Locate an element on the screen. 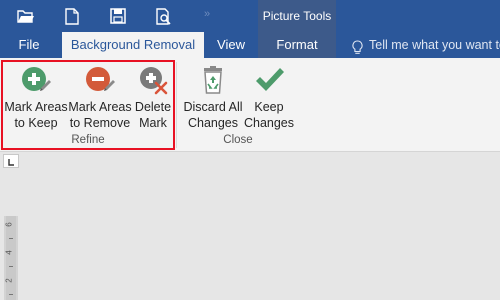  ruler-number: 2 is located at coordinates (9, 280).